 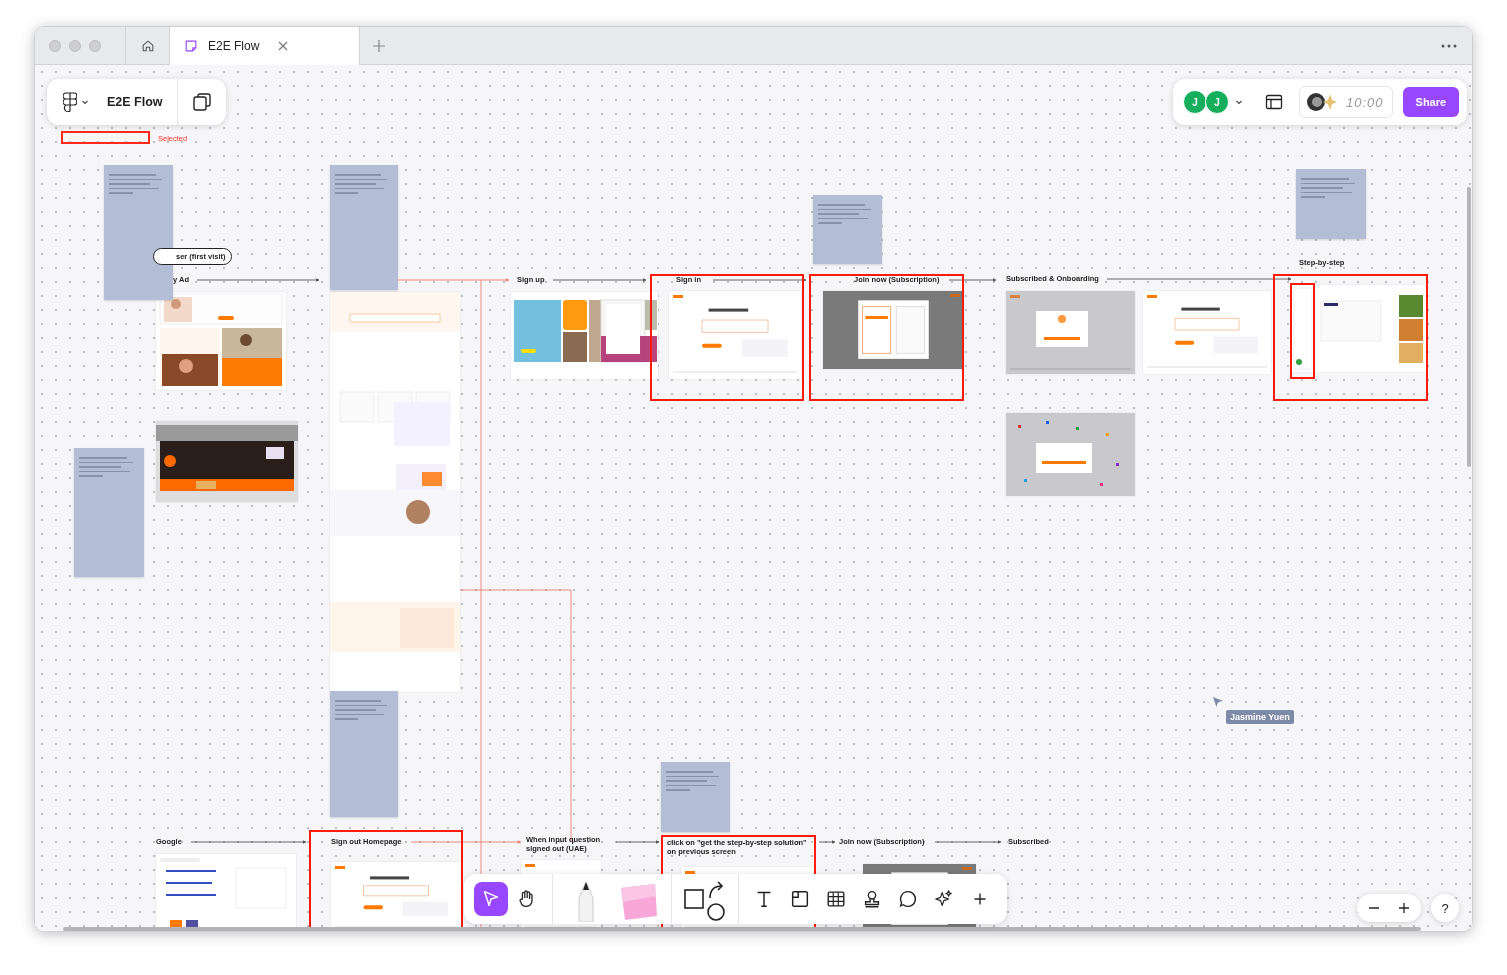 What do you see at coordinates (138, 102) in the screenshot?
I see `file-title: E2E Flow` at bounding box center [138, 102].